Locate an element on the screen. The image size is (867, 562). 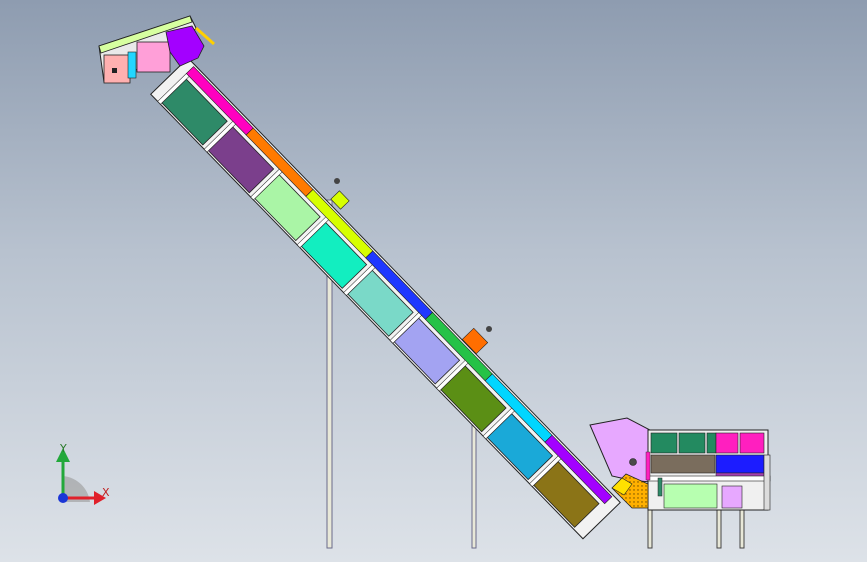
tail-blue-block is located at coordinates (740, 464).